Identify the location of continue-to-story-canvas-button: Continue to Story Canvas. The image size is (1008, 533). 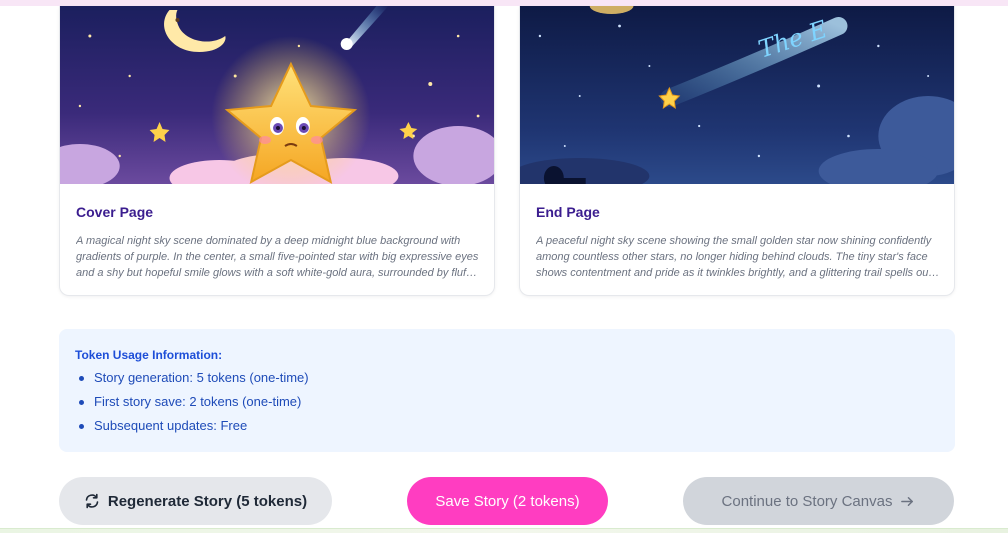
(818, 501).